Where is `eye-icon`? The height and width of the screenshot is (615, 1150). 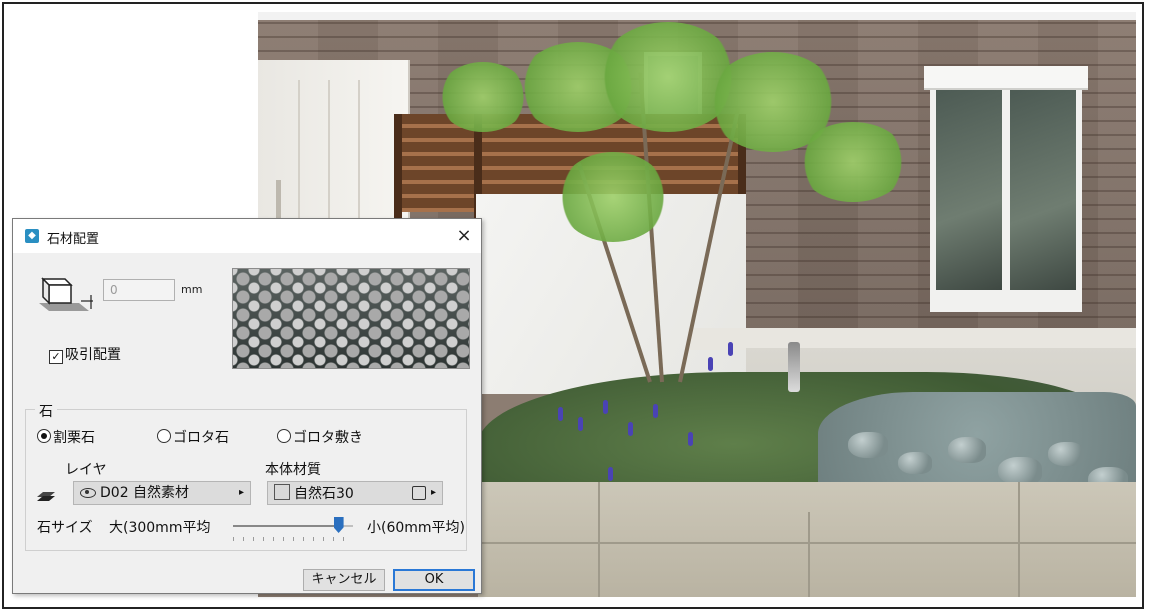
eye-icon is located at coordinates (88, 493).